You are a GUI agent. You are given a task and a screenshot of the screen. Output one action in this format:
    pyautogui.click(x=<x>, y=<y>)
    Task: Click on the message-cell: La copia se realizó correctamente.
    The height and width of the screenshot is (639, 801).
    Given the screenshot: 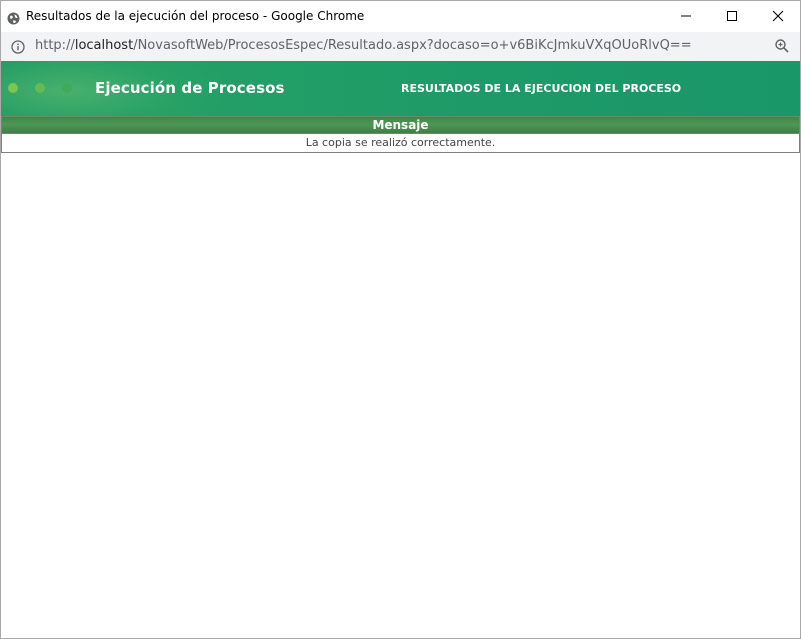 What is the action you would take?
    pyautogui.click(x=400, y=143)
    